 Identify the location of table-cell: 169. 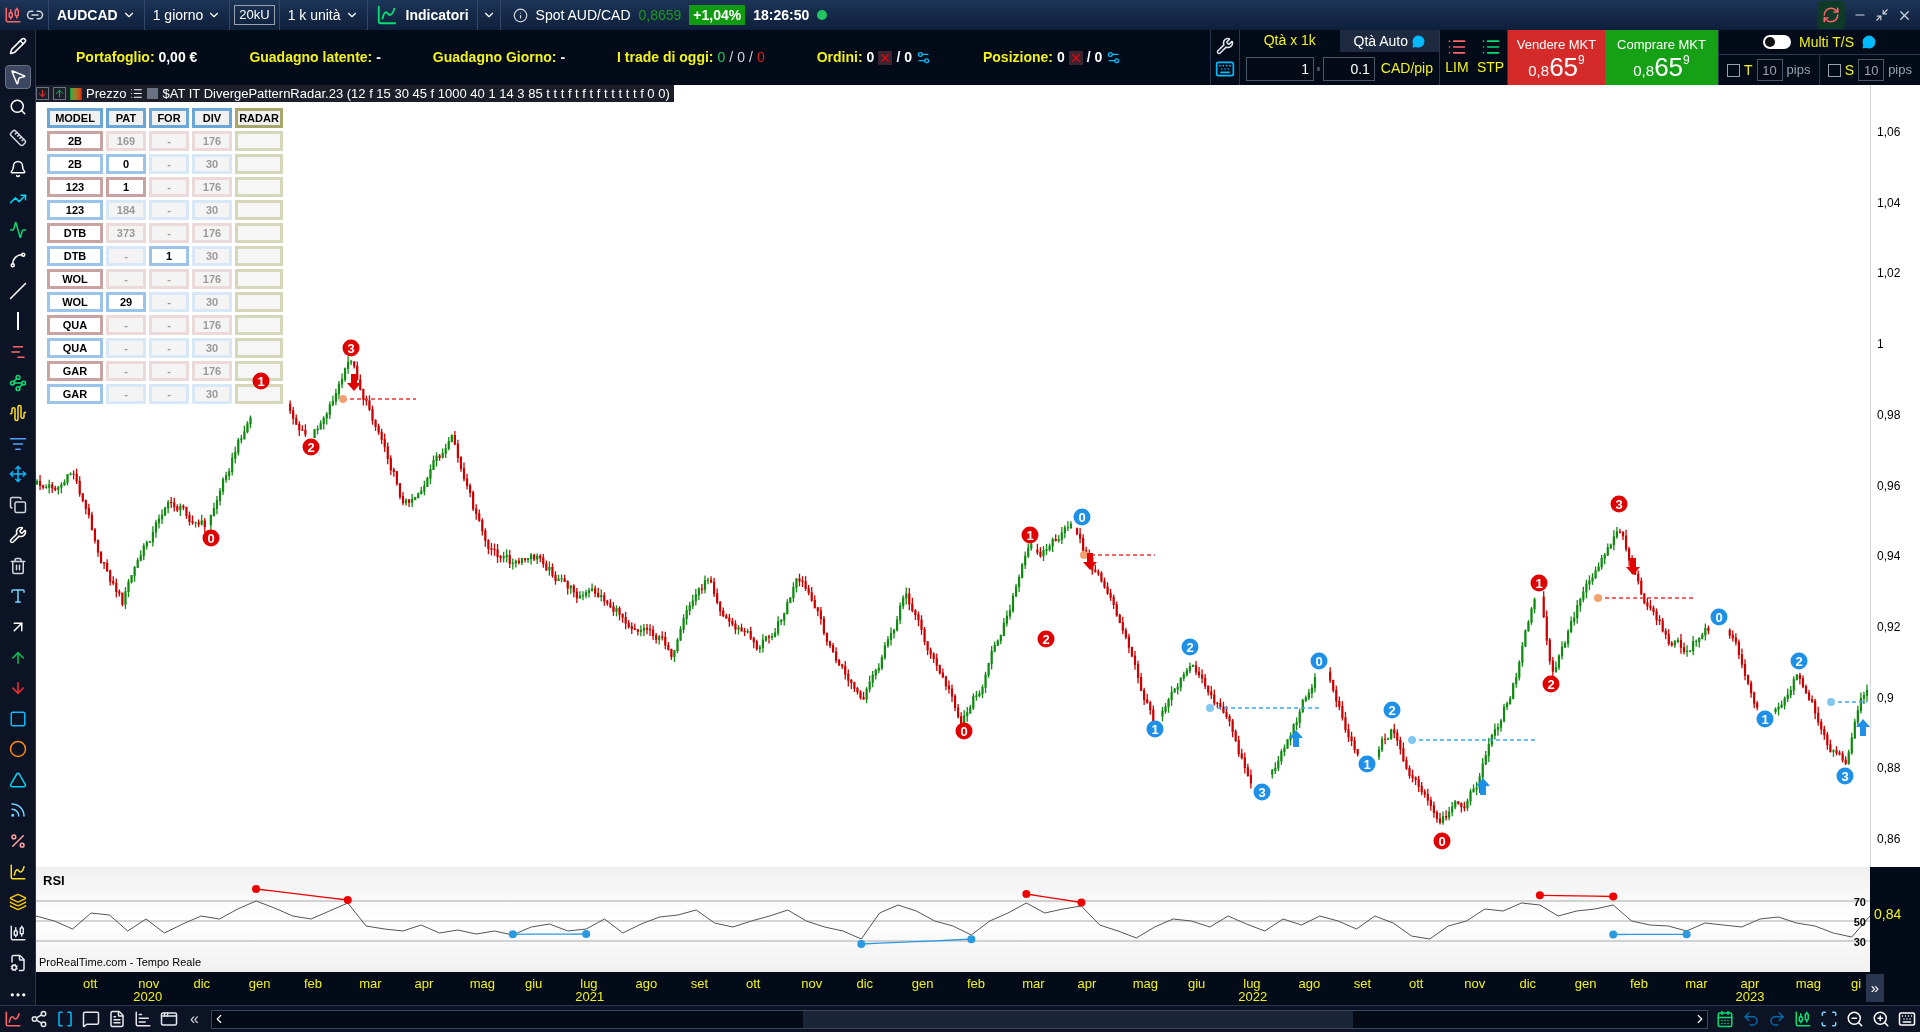
(126, 141).